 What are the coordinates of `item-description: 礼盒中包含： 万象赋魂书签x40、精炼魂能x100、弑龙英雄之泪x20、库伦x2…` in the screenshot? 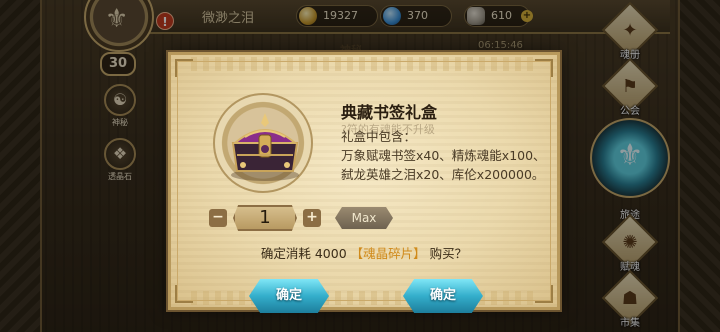 It's located at (443, 155).